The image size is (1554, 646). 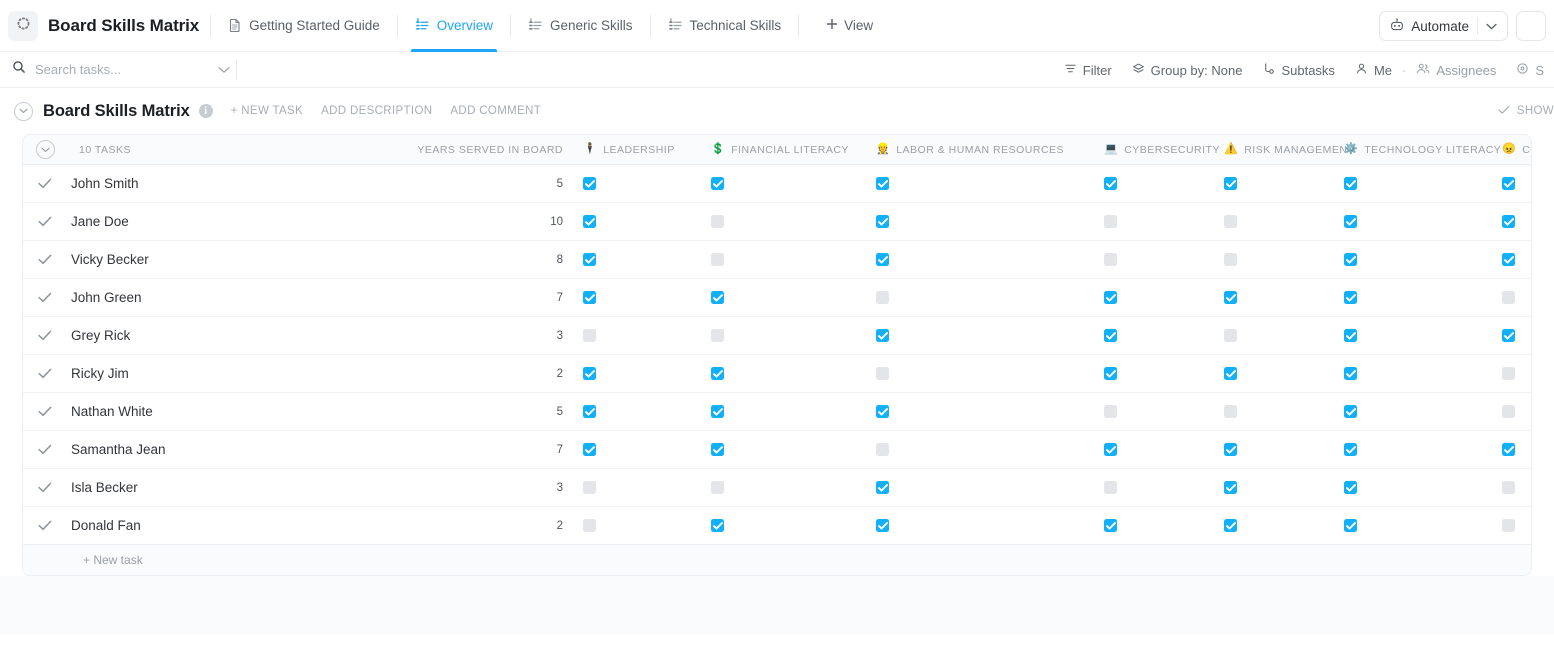 I want to click on table-row: John Green 7, so click(x=777, y=298).